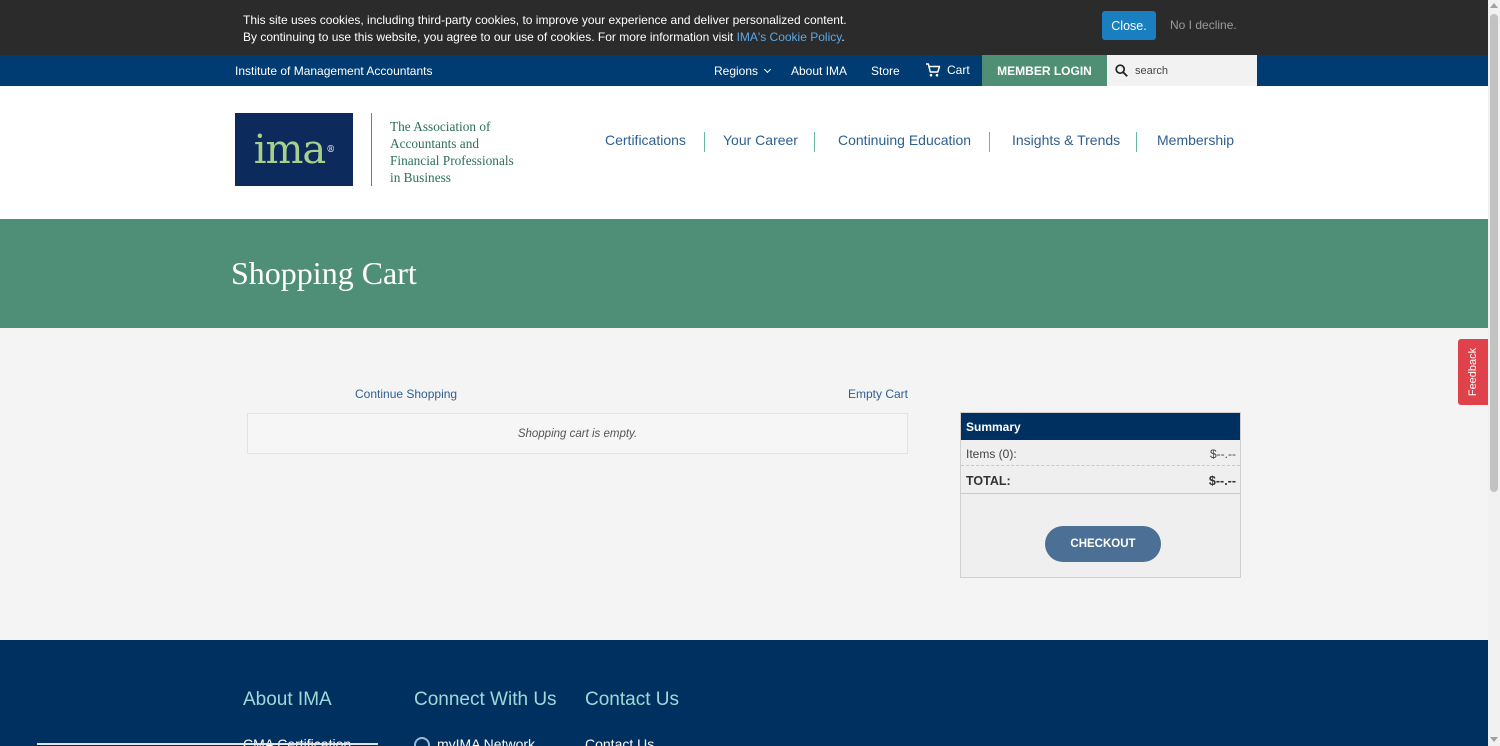 The width and height of the screenshot is (1500, 746). I want to click on feedback-label: Feedback, so click(1473, 372).